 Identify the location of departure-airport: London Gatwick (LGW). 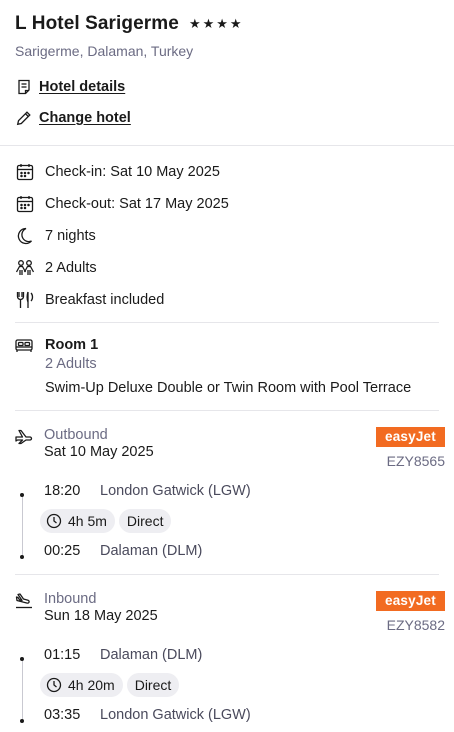
(175, 491).